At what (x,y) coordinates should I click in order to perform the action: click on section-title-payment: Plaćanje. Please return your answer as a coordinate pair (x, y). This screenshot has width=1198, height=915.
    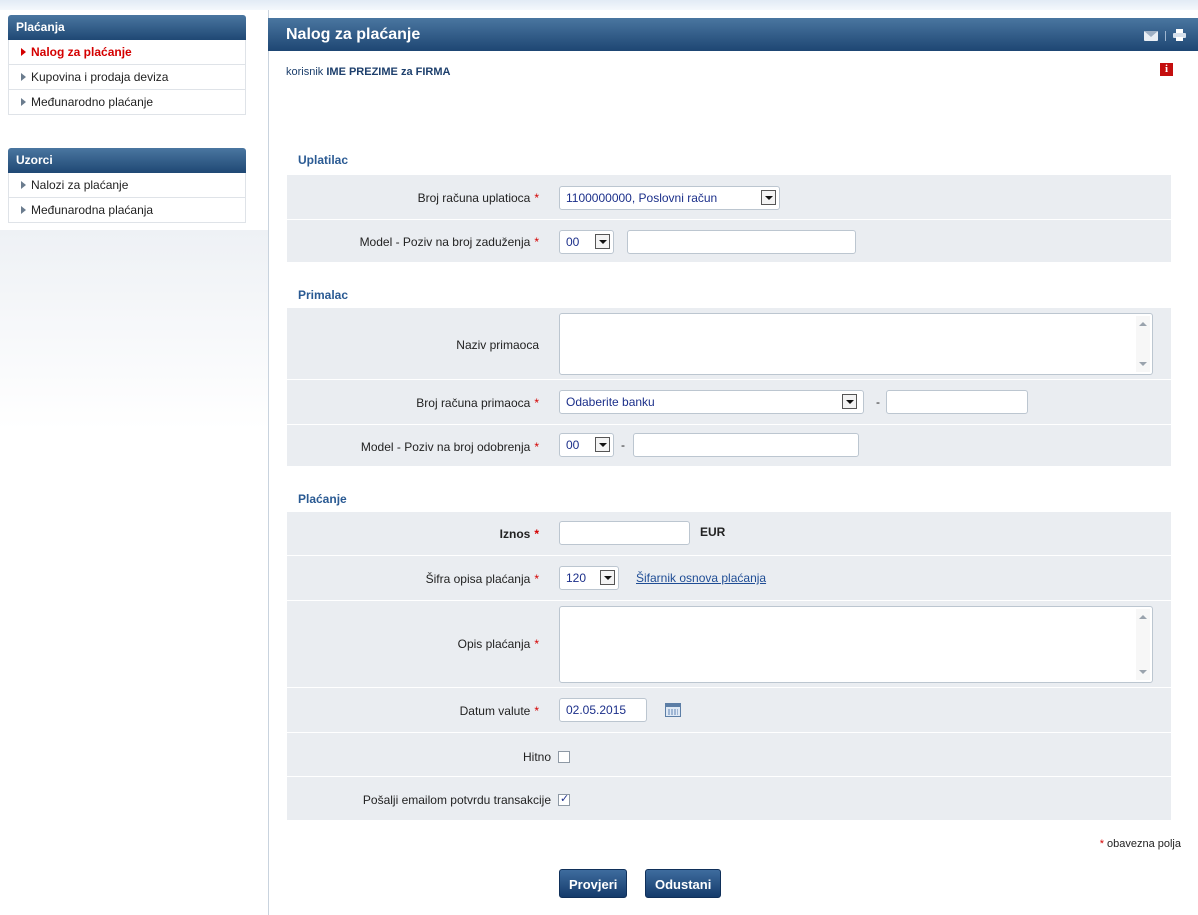
    Looking at the image, I should click on (322, 499).